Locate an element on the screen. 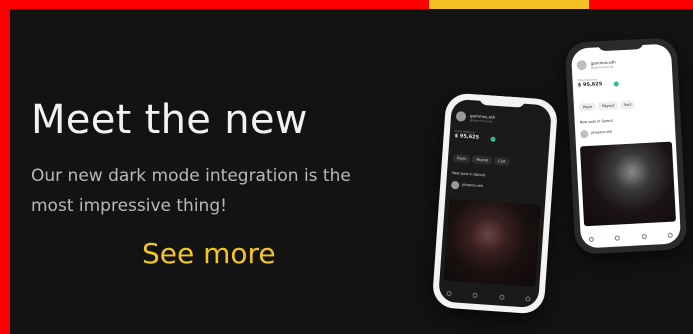 The image size is (693, 334). sort-button: Sort is located at coordinates (627, 105).